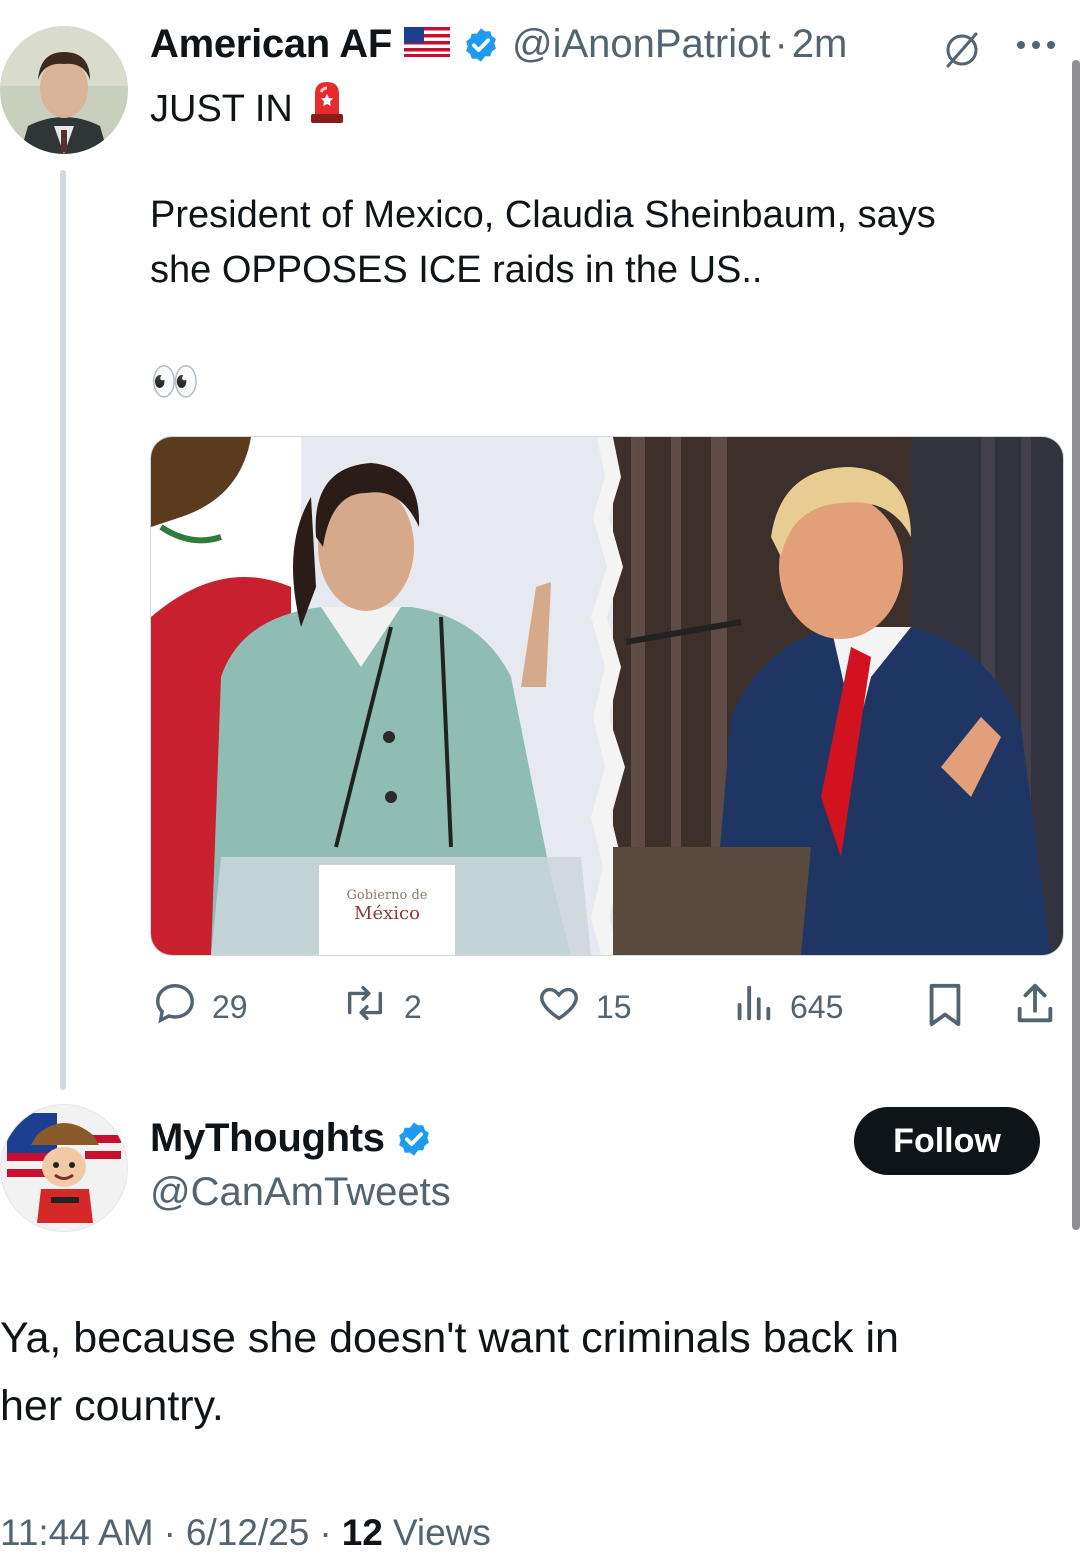 This screenshot has width=1080, height=1555. I want to click on reply-author-handle: @CanAmTweets, so click(300, 1192).